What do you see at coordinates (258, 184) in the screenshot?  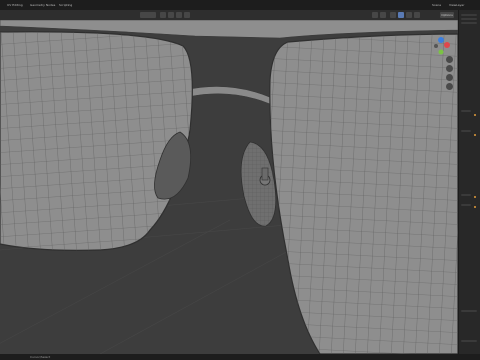 I see `right-nose-pad` at bounding box center [258, 184].